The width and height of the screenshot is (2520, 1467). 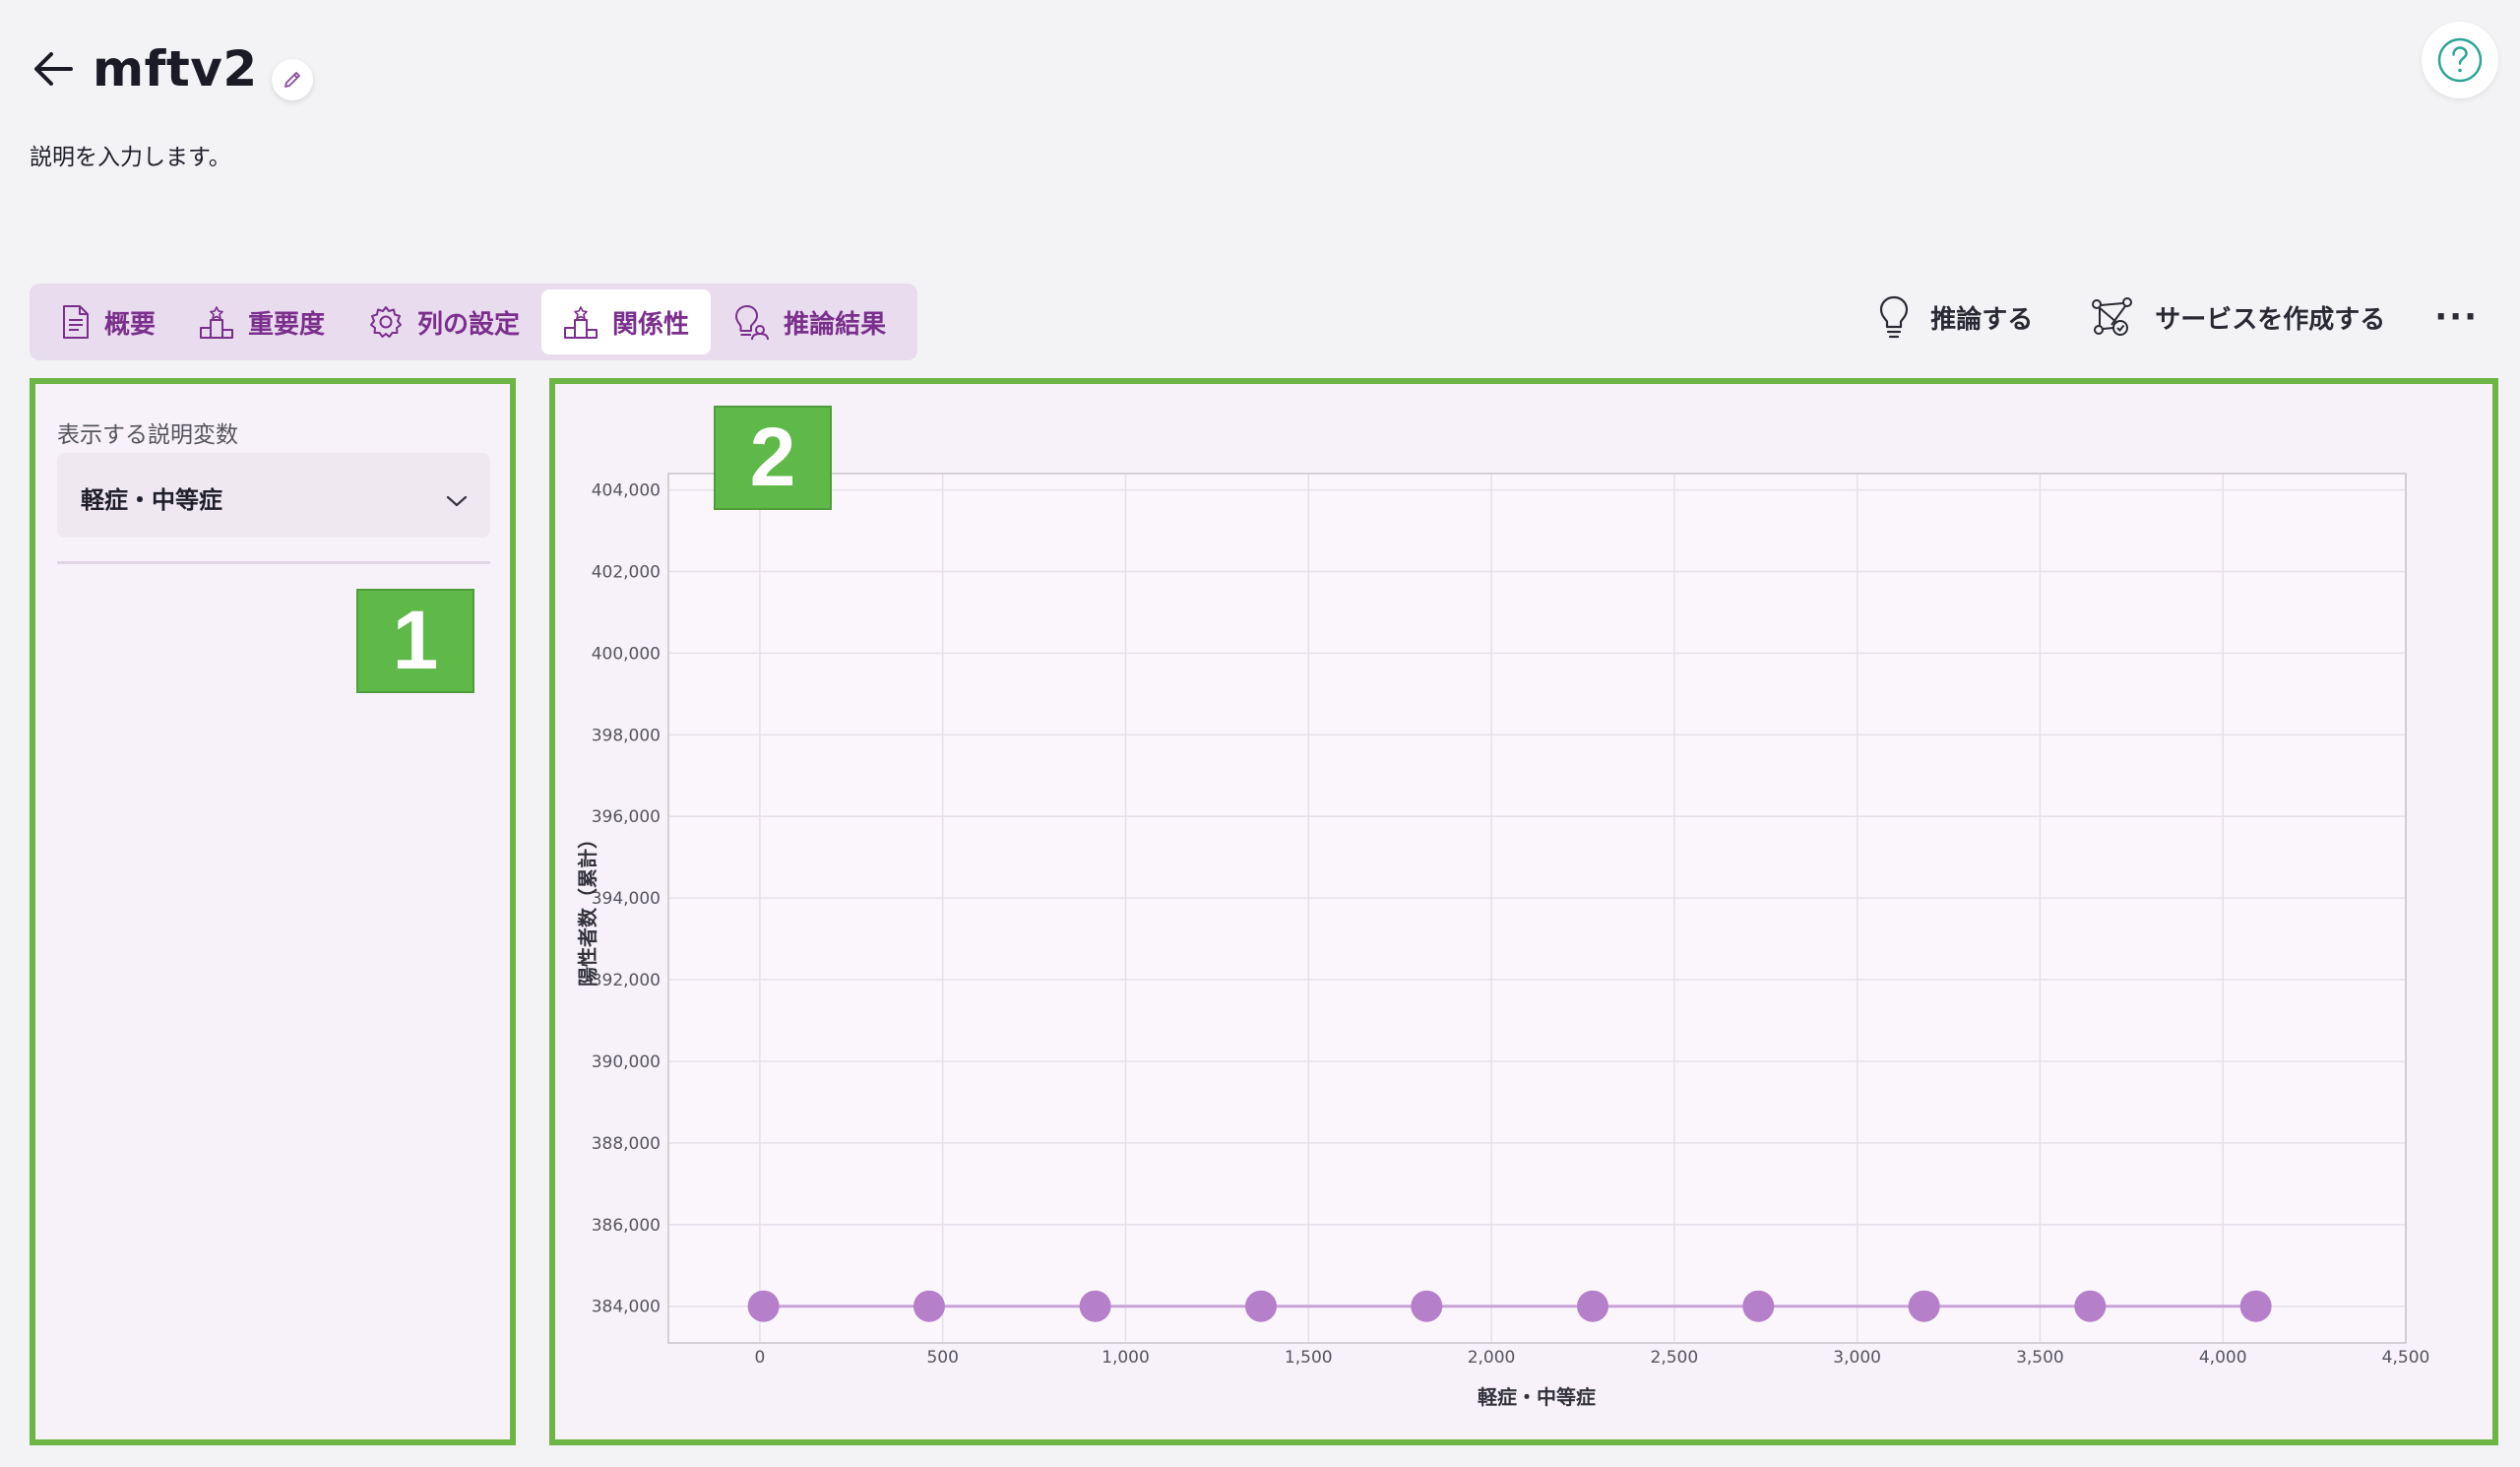 I want to click on tab-overview: 概要, so click(x=108, y=321).